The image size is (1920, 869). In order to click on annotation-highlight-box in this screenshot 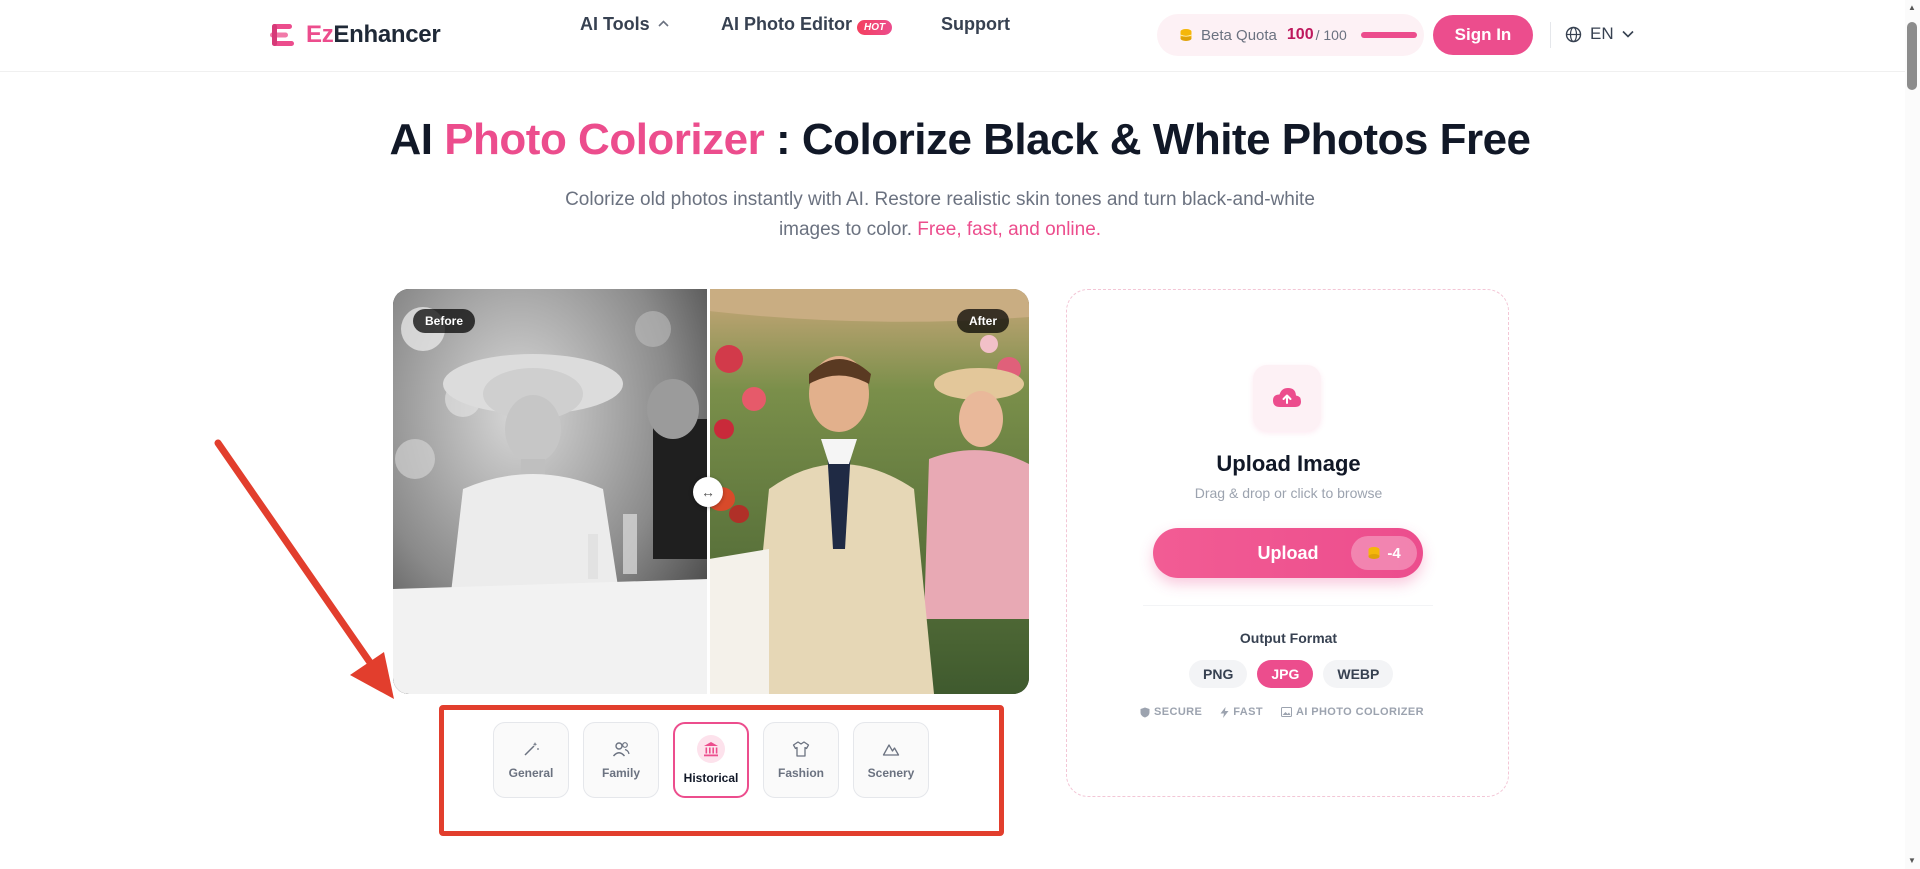, I will do `click(721, 770)`.